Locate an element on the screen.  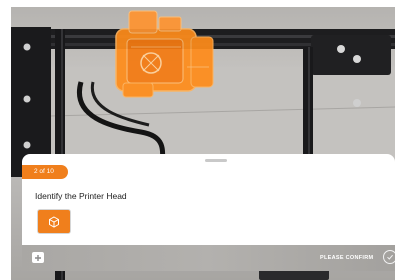
confirm-label: PLEASE CONFIRM is located at coordinates (347, 258).